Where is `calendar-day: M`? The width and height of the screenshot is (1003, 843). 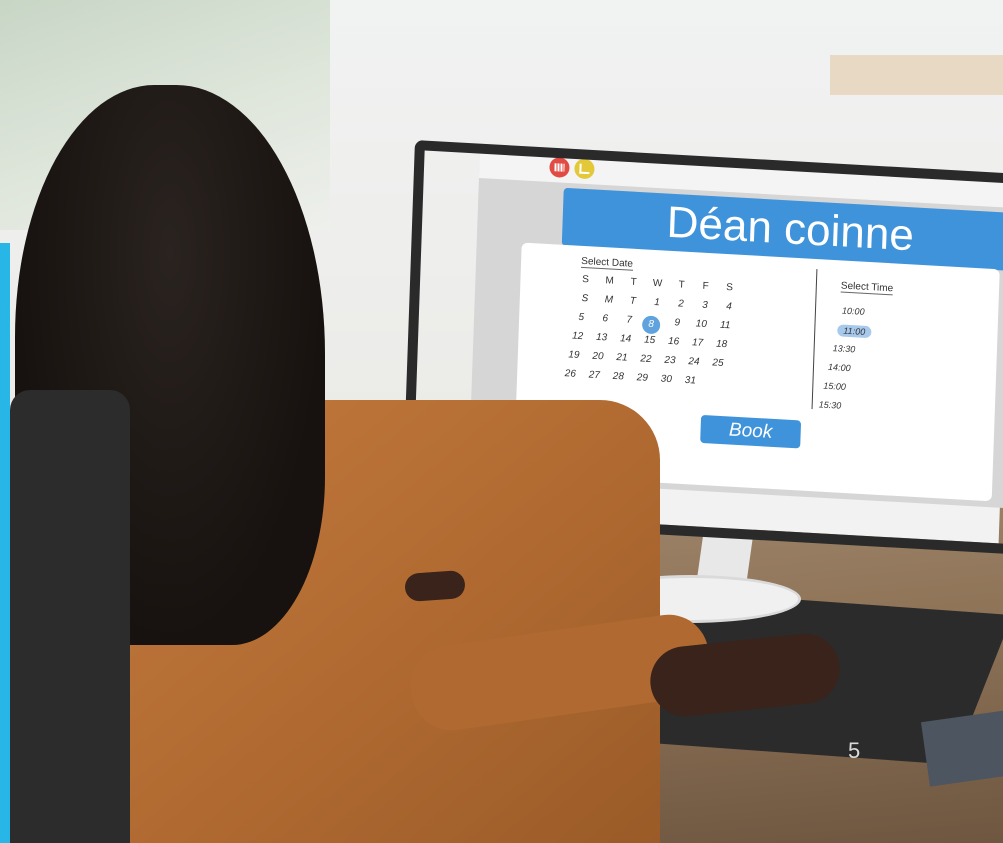 calendar-day: M is located at coordinates (609, 300).